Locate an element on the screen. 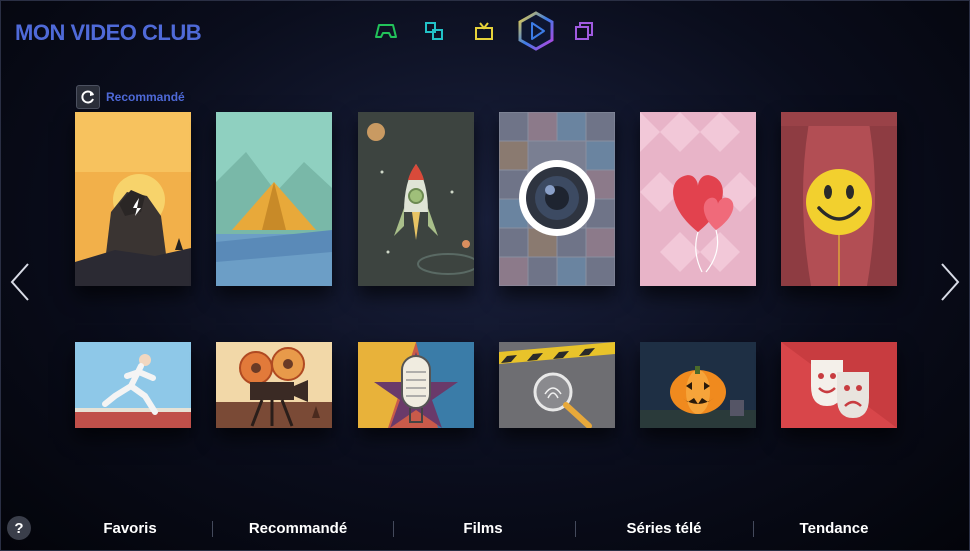  multiscreen-icon is located at coordinates (584, 31).